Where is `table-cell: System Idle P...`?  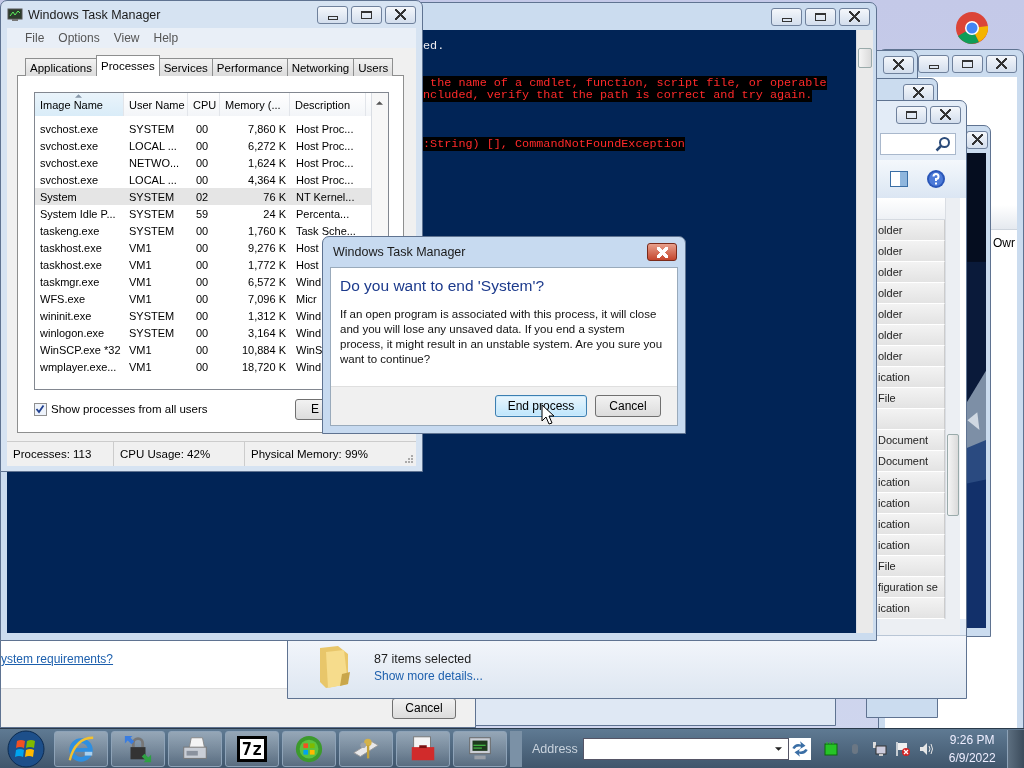
table-cell: System Idle P... is located at coordinates (78, 213).